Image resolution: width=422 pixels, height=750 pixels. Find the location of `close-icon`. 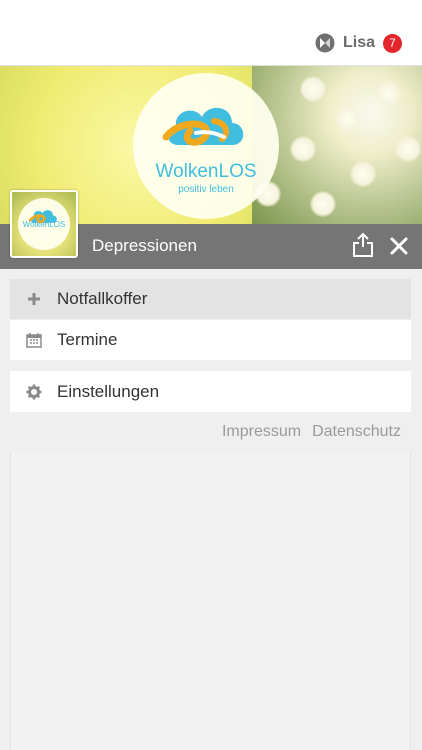

close-icon is located at coordinates (399, 246).